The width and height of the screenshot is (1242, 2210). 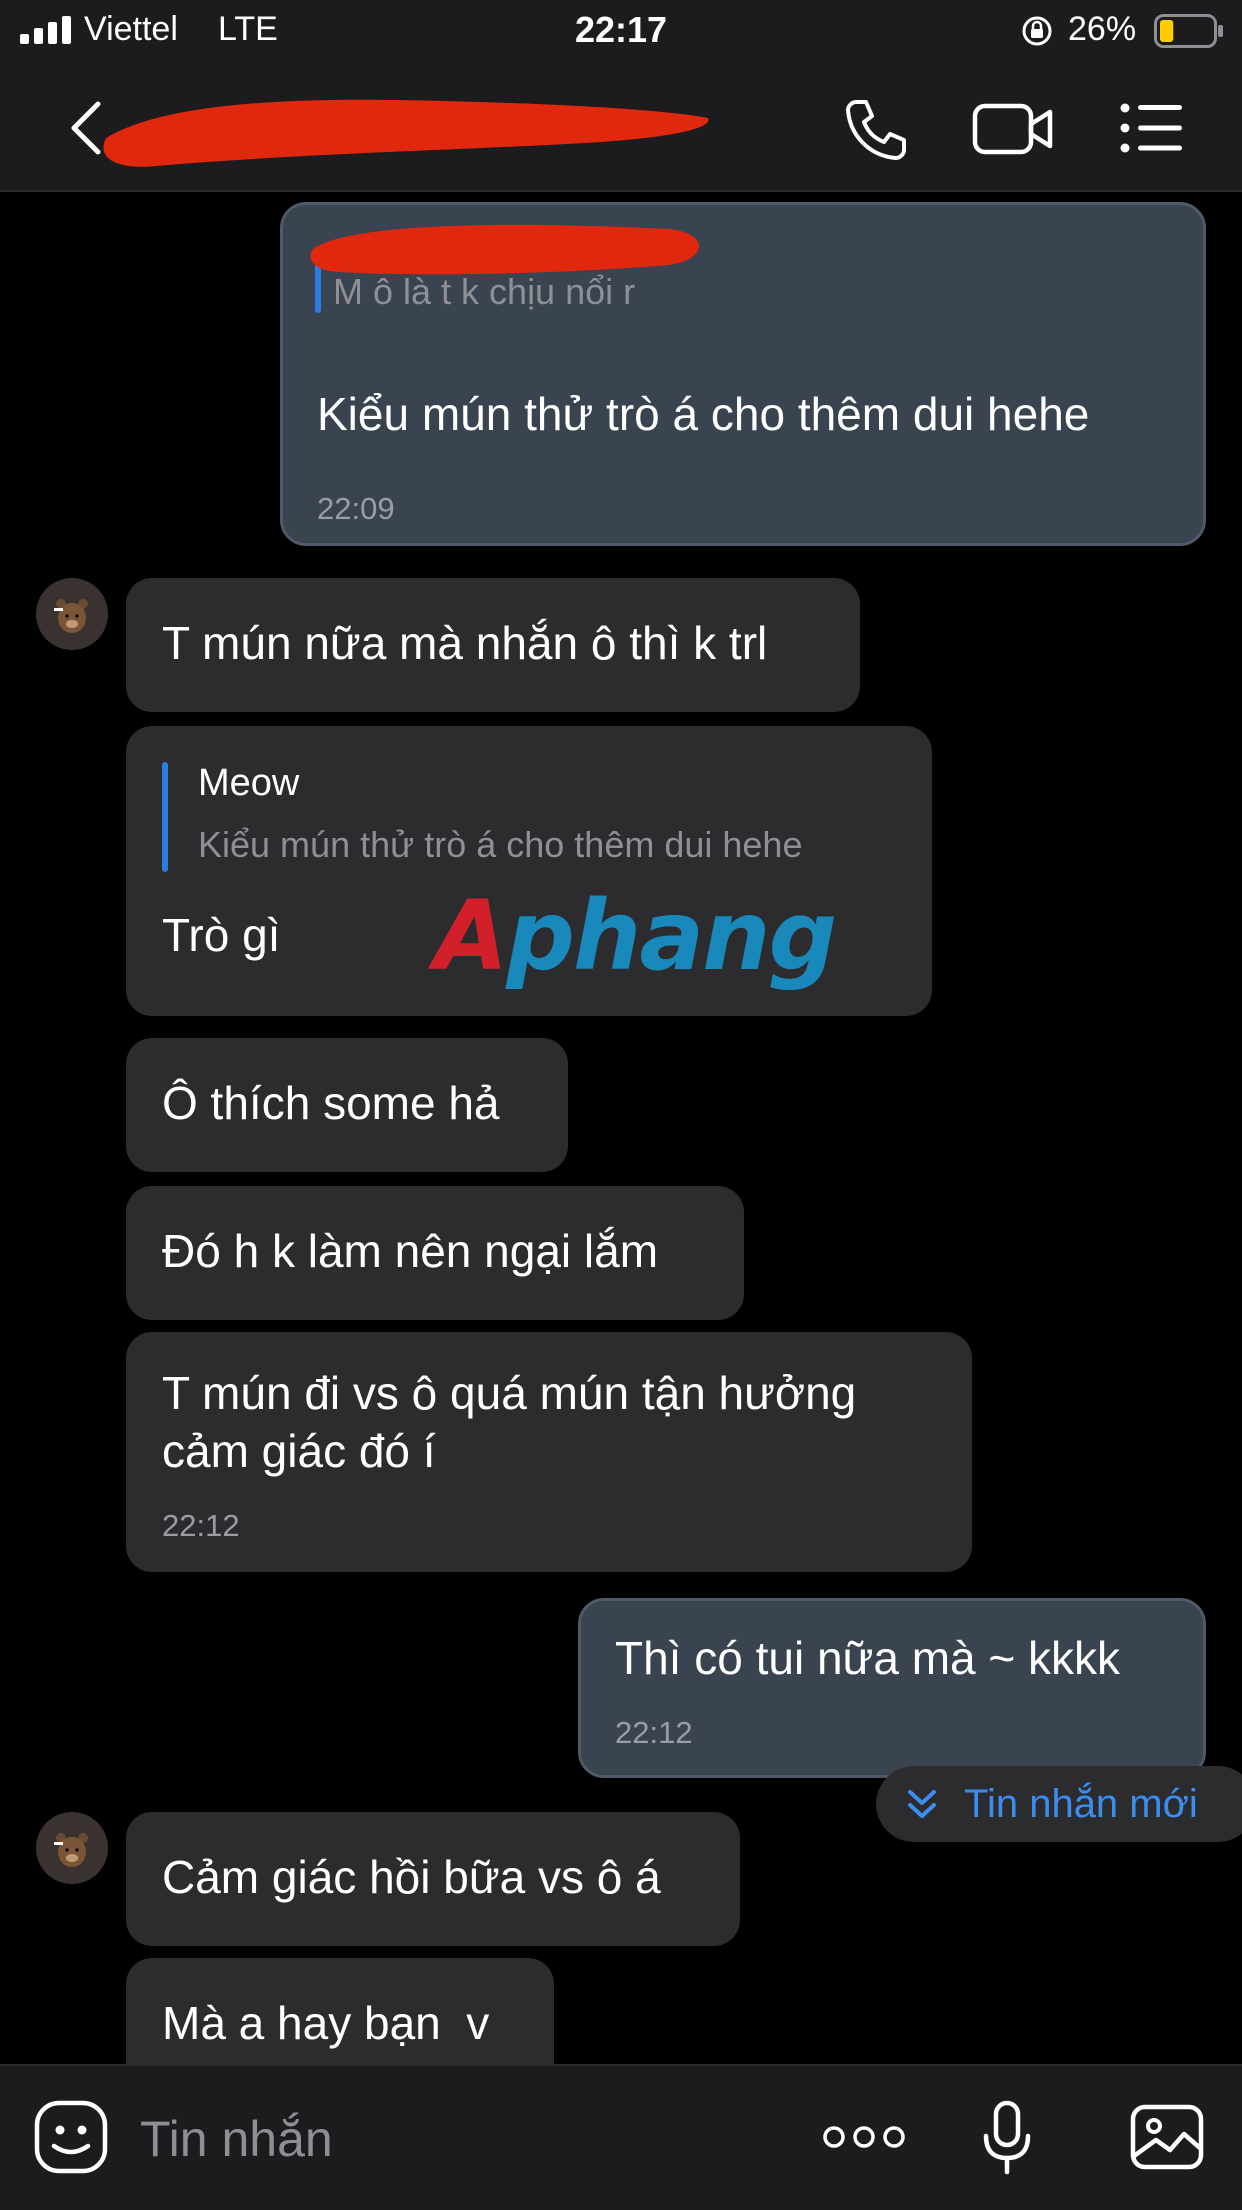 I want to click on clock: 22:17, so click(x=621, y=29).